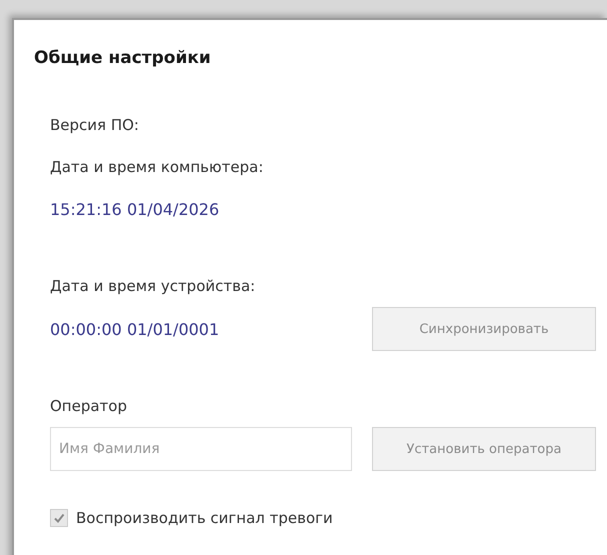 This screenshot has height=555, width=607. What do you see at coordinates (153, 286) in the screenshot?
I see `device-time-label: Дата и время устройства:` at bounding box center [153, 286].